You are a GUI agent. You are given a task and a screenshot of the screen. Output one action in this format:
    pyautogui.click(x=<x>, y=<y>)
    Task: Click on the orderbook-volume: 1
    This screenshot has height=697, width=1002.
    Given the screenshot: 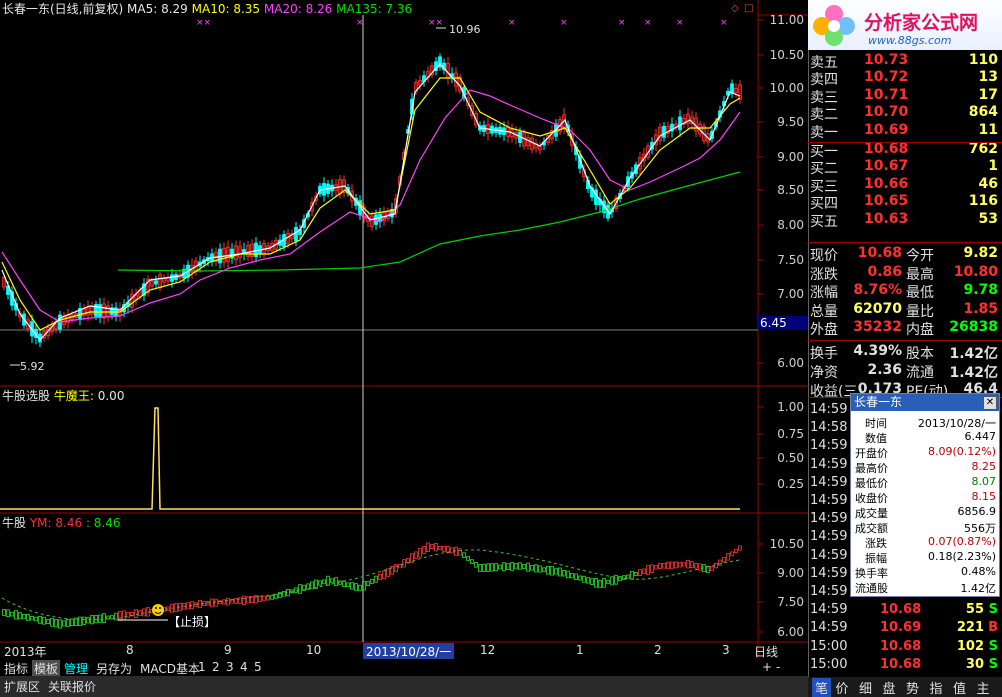 What is the action you would take?
    pyautogui.click(x=993, y=166)
    